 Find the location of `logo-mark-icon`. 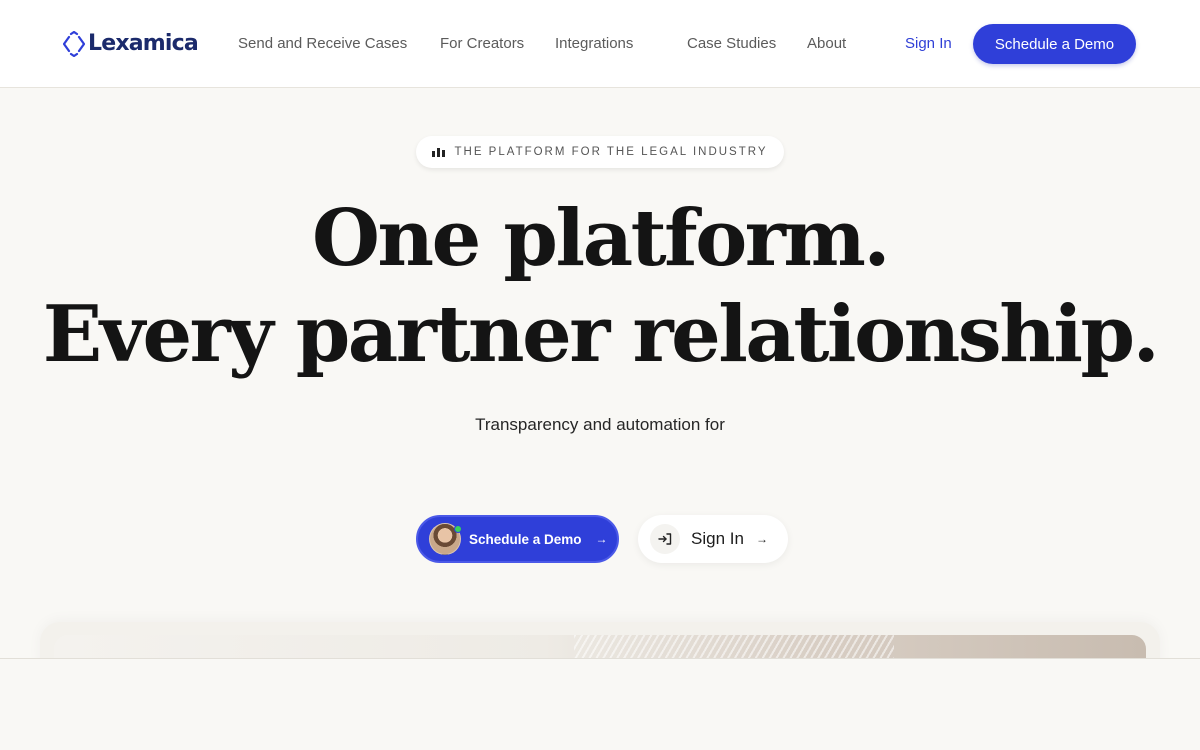

logo-mark-icon is located at coordinates (74, 44).